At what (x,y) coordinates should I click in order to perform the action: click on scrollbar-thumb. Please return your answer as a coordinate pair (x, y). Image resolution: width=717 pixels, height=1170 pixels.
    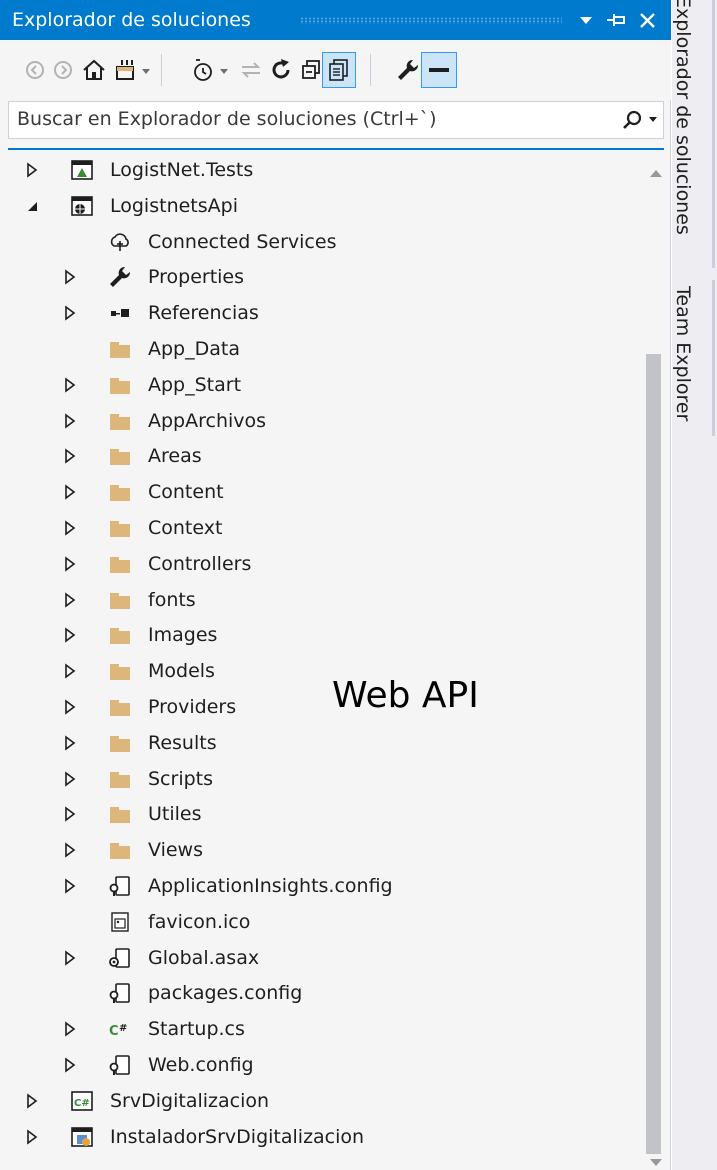
    Looking at the image, I should click on (653, 754).